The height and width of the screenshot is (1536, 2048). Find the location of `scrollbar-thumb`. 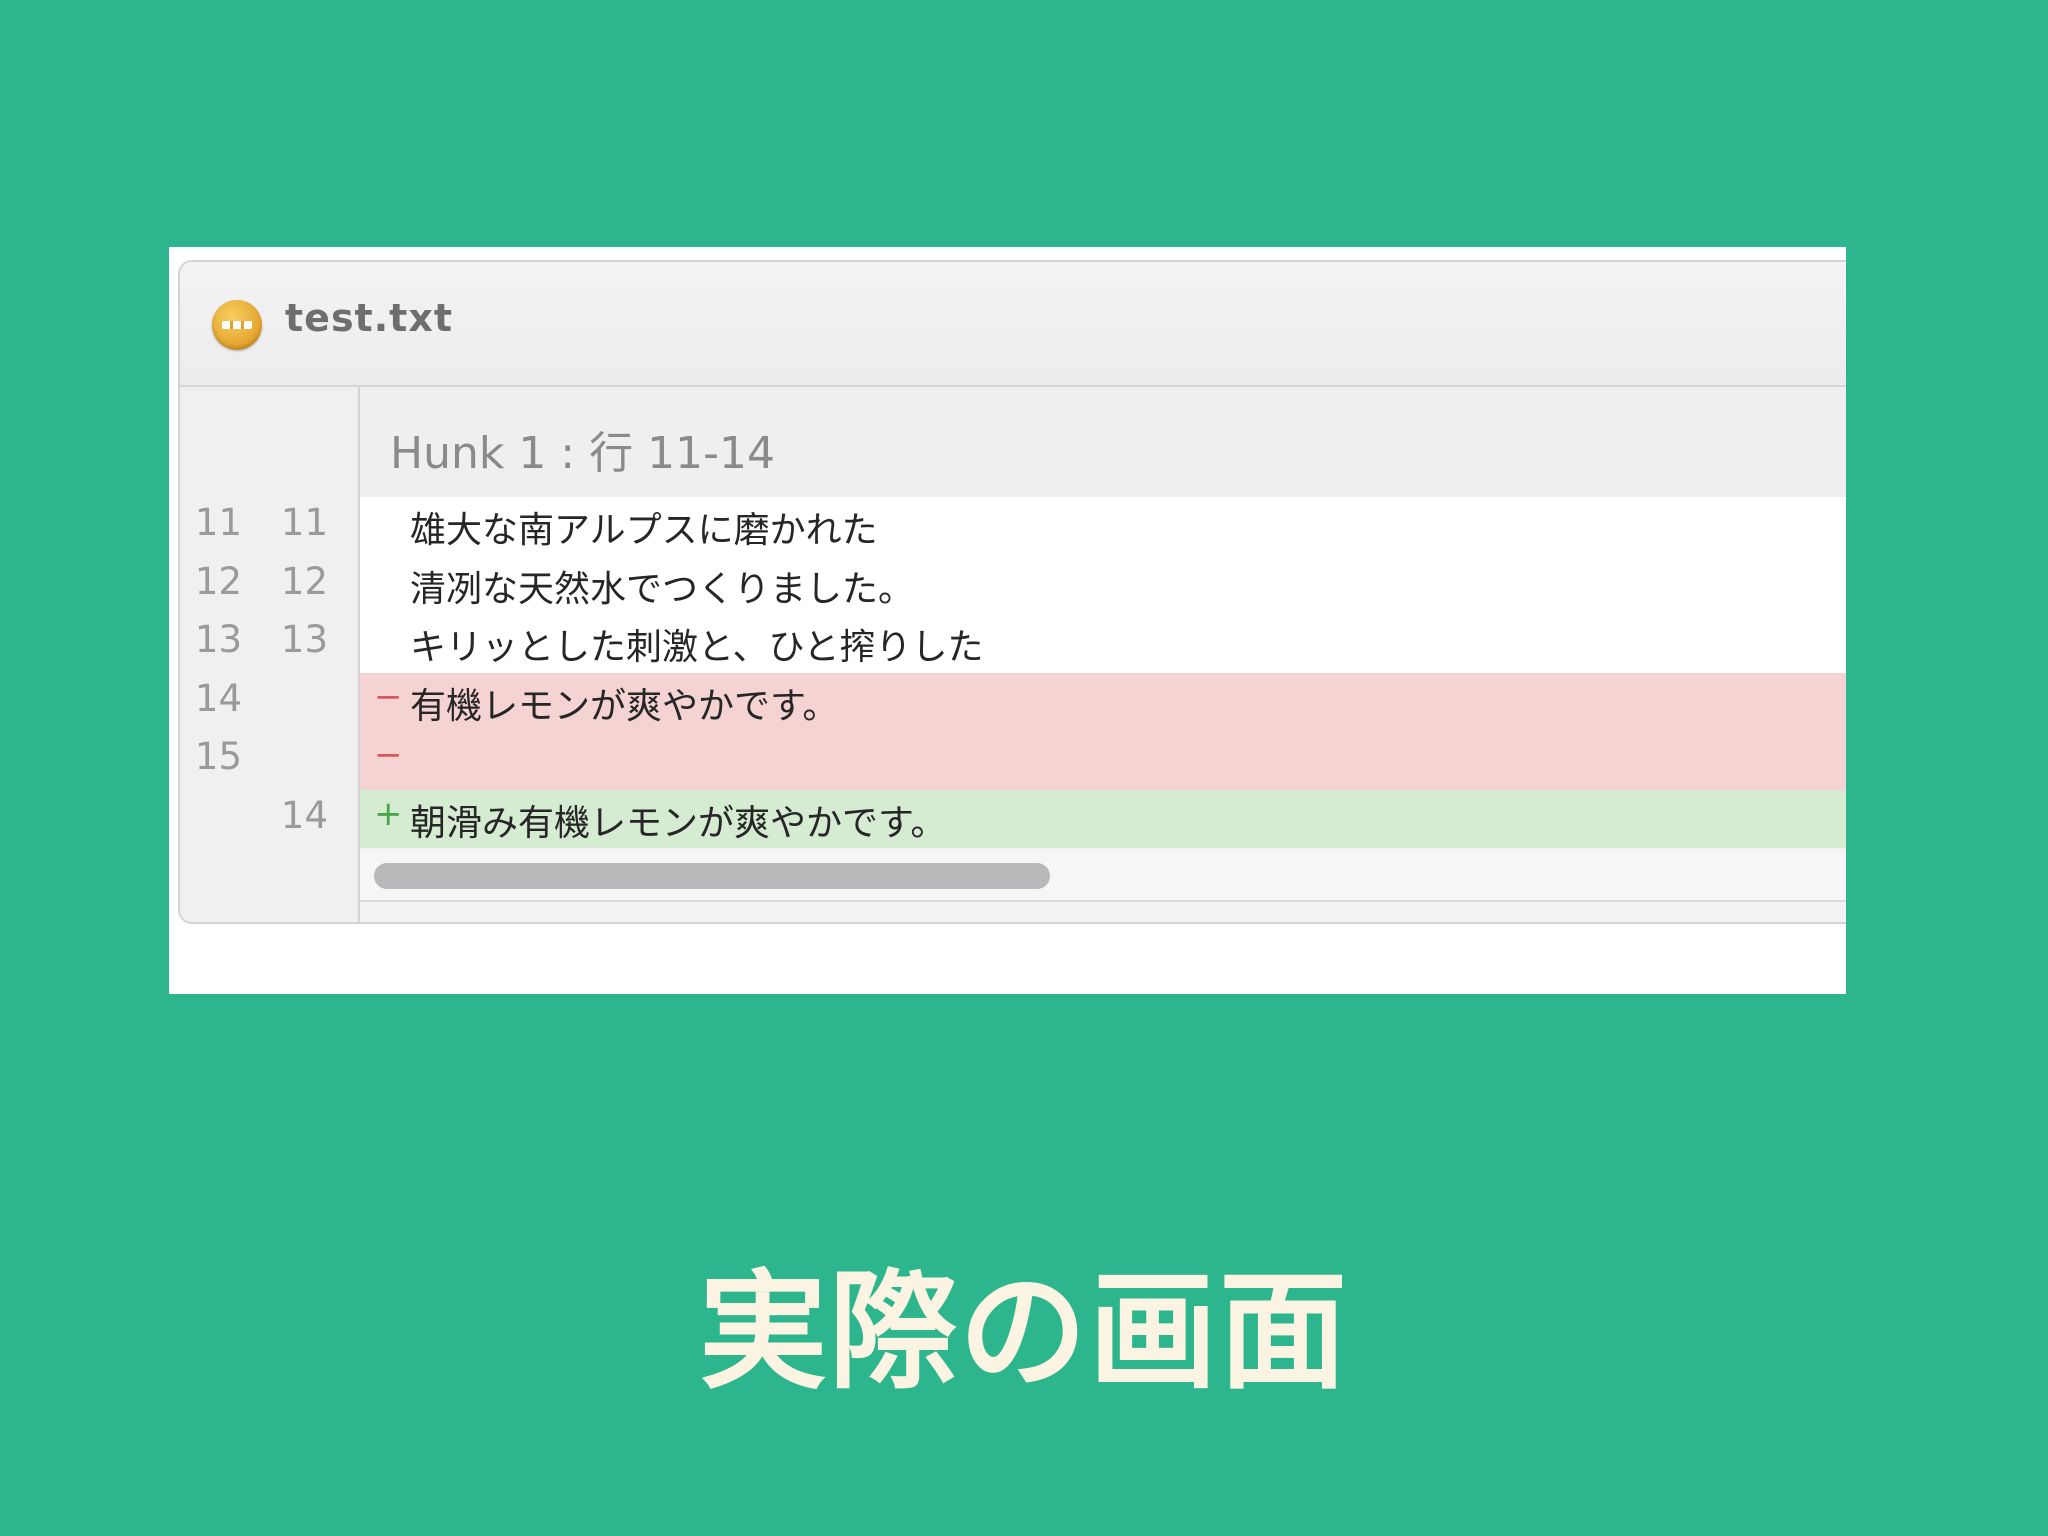

scrollbar-thumb is located at coordinates (712, 876).